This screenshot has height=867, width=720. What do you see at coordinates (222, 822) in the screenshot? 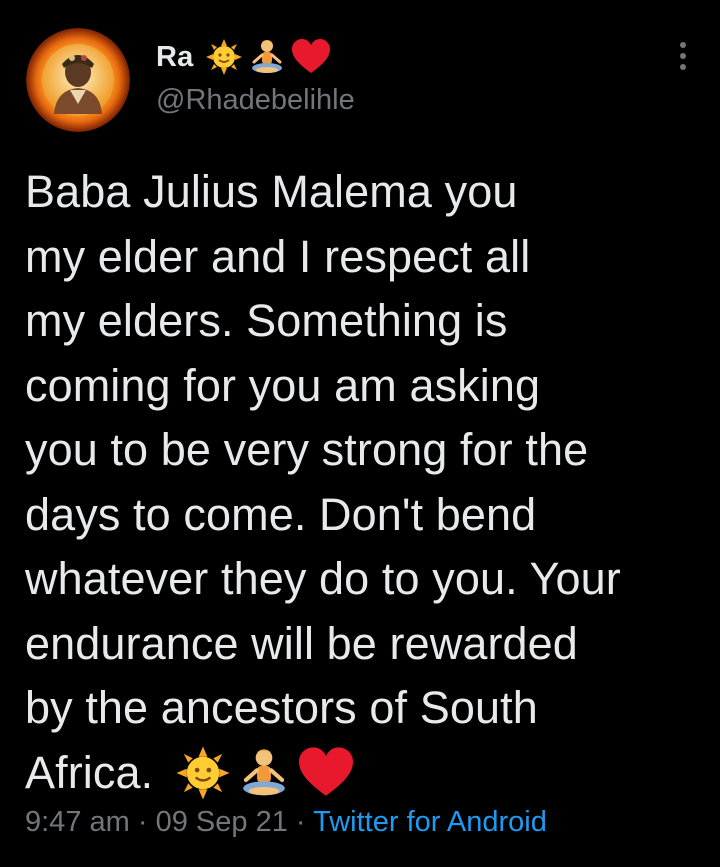
I see `tweet-date: 09 Sep 21` at bounding box center [222, 822].